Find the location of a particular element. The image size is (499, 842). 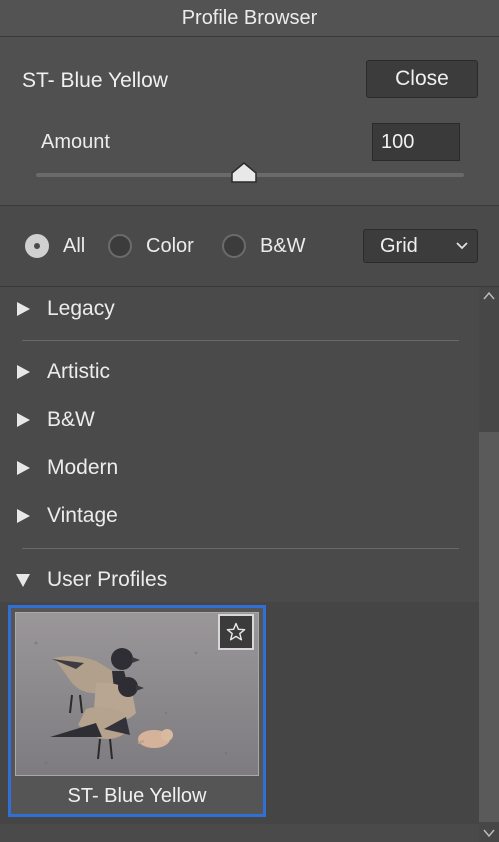

chevron-down-icon is located at coordinates (462, 246).